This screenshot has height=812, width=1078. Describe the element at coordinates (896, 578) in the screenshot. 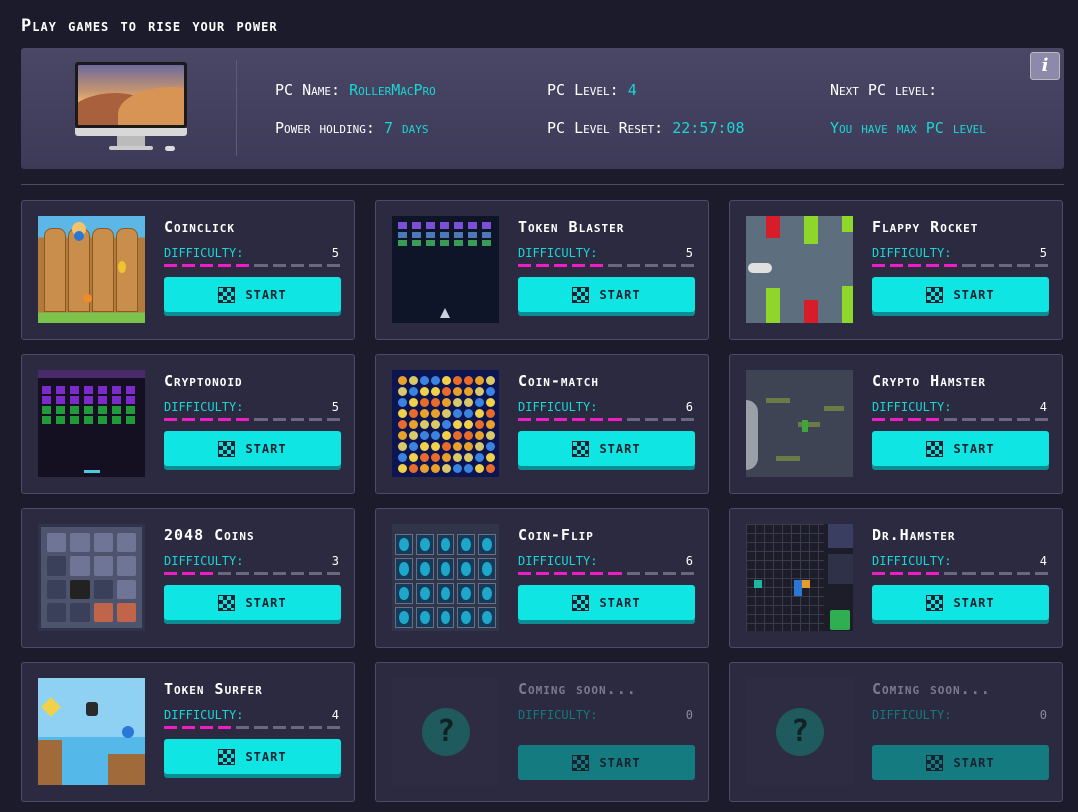

I see `game-card: Dr.Hamster DIFFICULTY: 4 START` at that location.